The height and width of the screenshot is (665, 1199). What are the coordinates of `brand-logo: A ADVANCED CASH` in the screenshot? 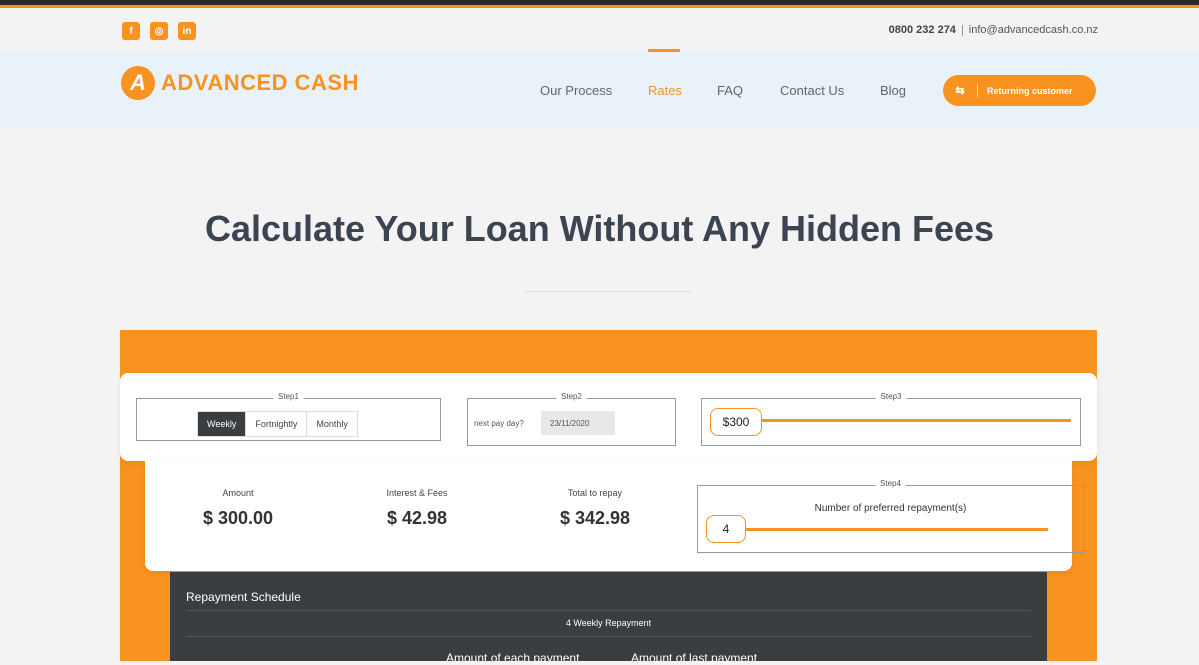 It's located at (240, 83).